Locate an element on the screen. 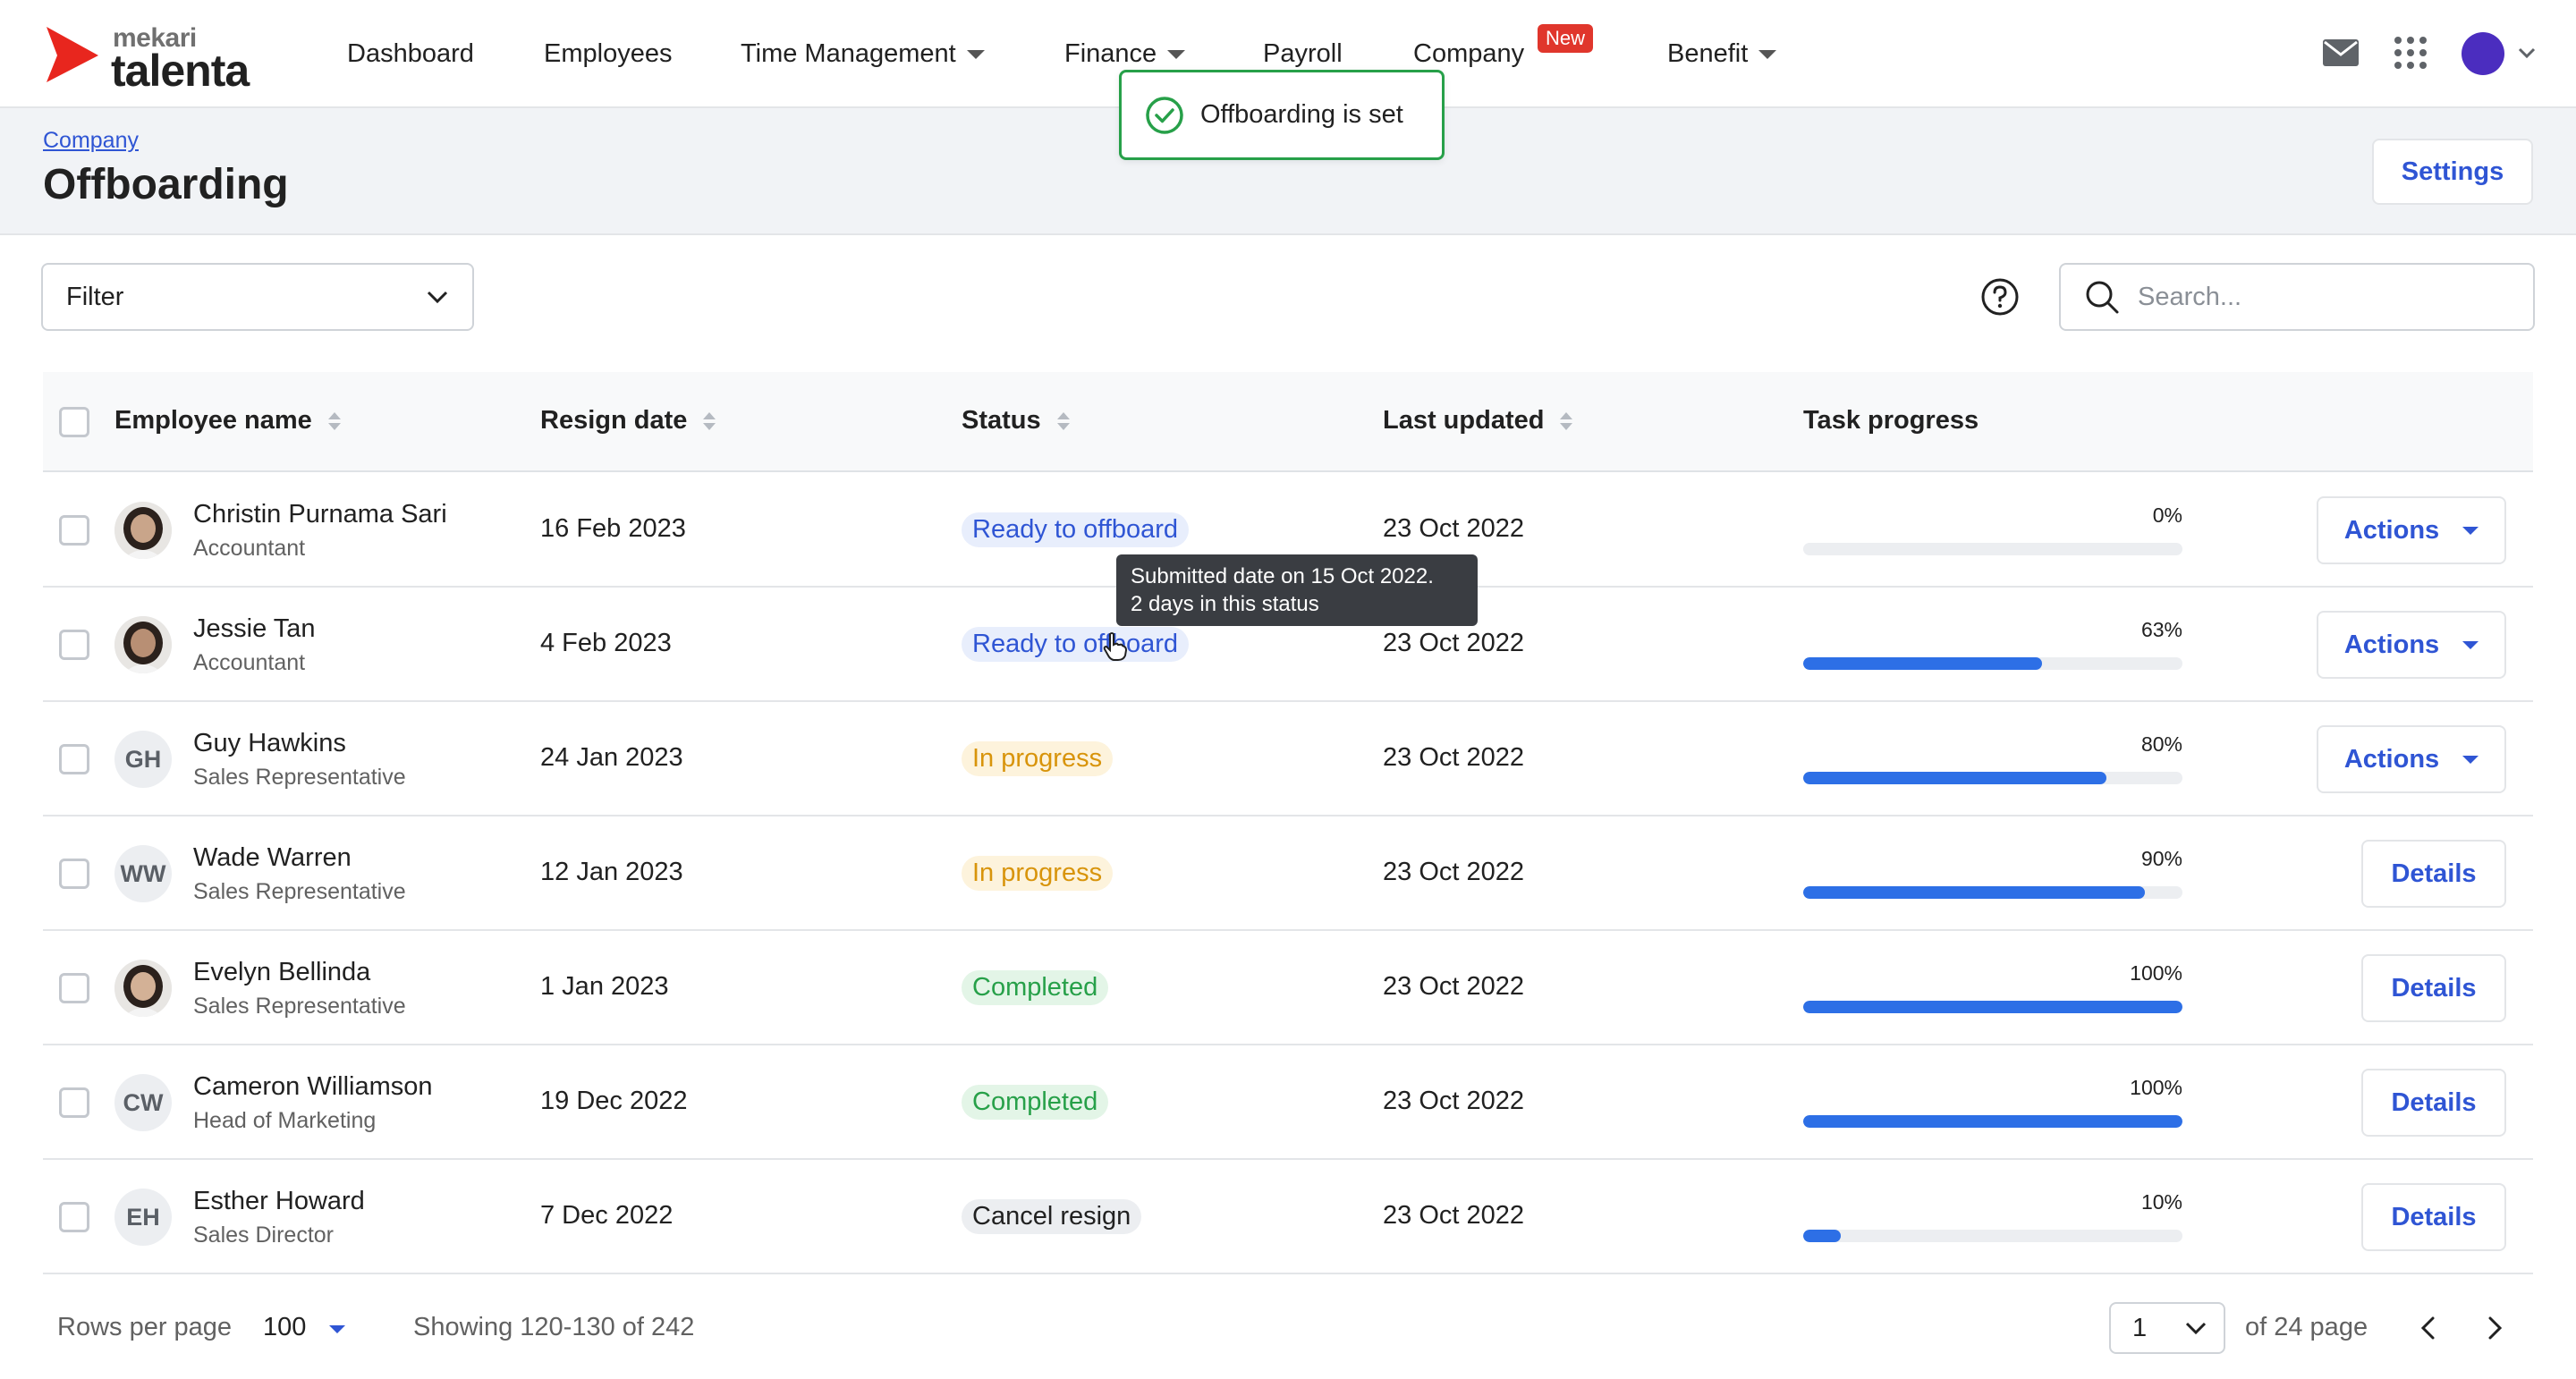 Image resolution: width=2576 pixels, height=1379 pixels. column-label: Resign date is located at coordinates (614, 420).